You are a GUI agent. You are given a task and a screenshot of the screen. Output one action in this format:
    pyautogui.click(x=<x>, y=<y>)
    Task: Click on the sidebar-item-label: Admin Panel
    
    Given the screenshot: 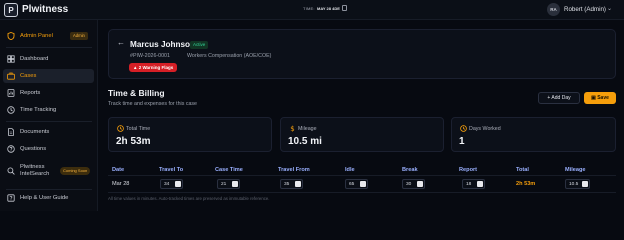 What is the action you would take?
    pyautogui.click(x=36, y=36)
    